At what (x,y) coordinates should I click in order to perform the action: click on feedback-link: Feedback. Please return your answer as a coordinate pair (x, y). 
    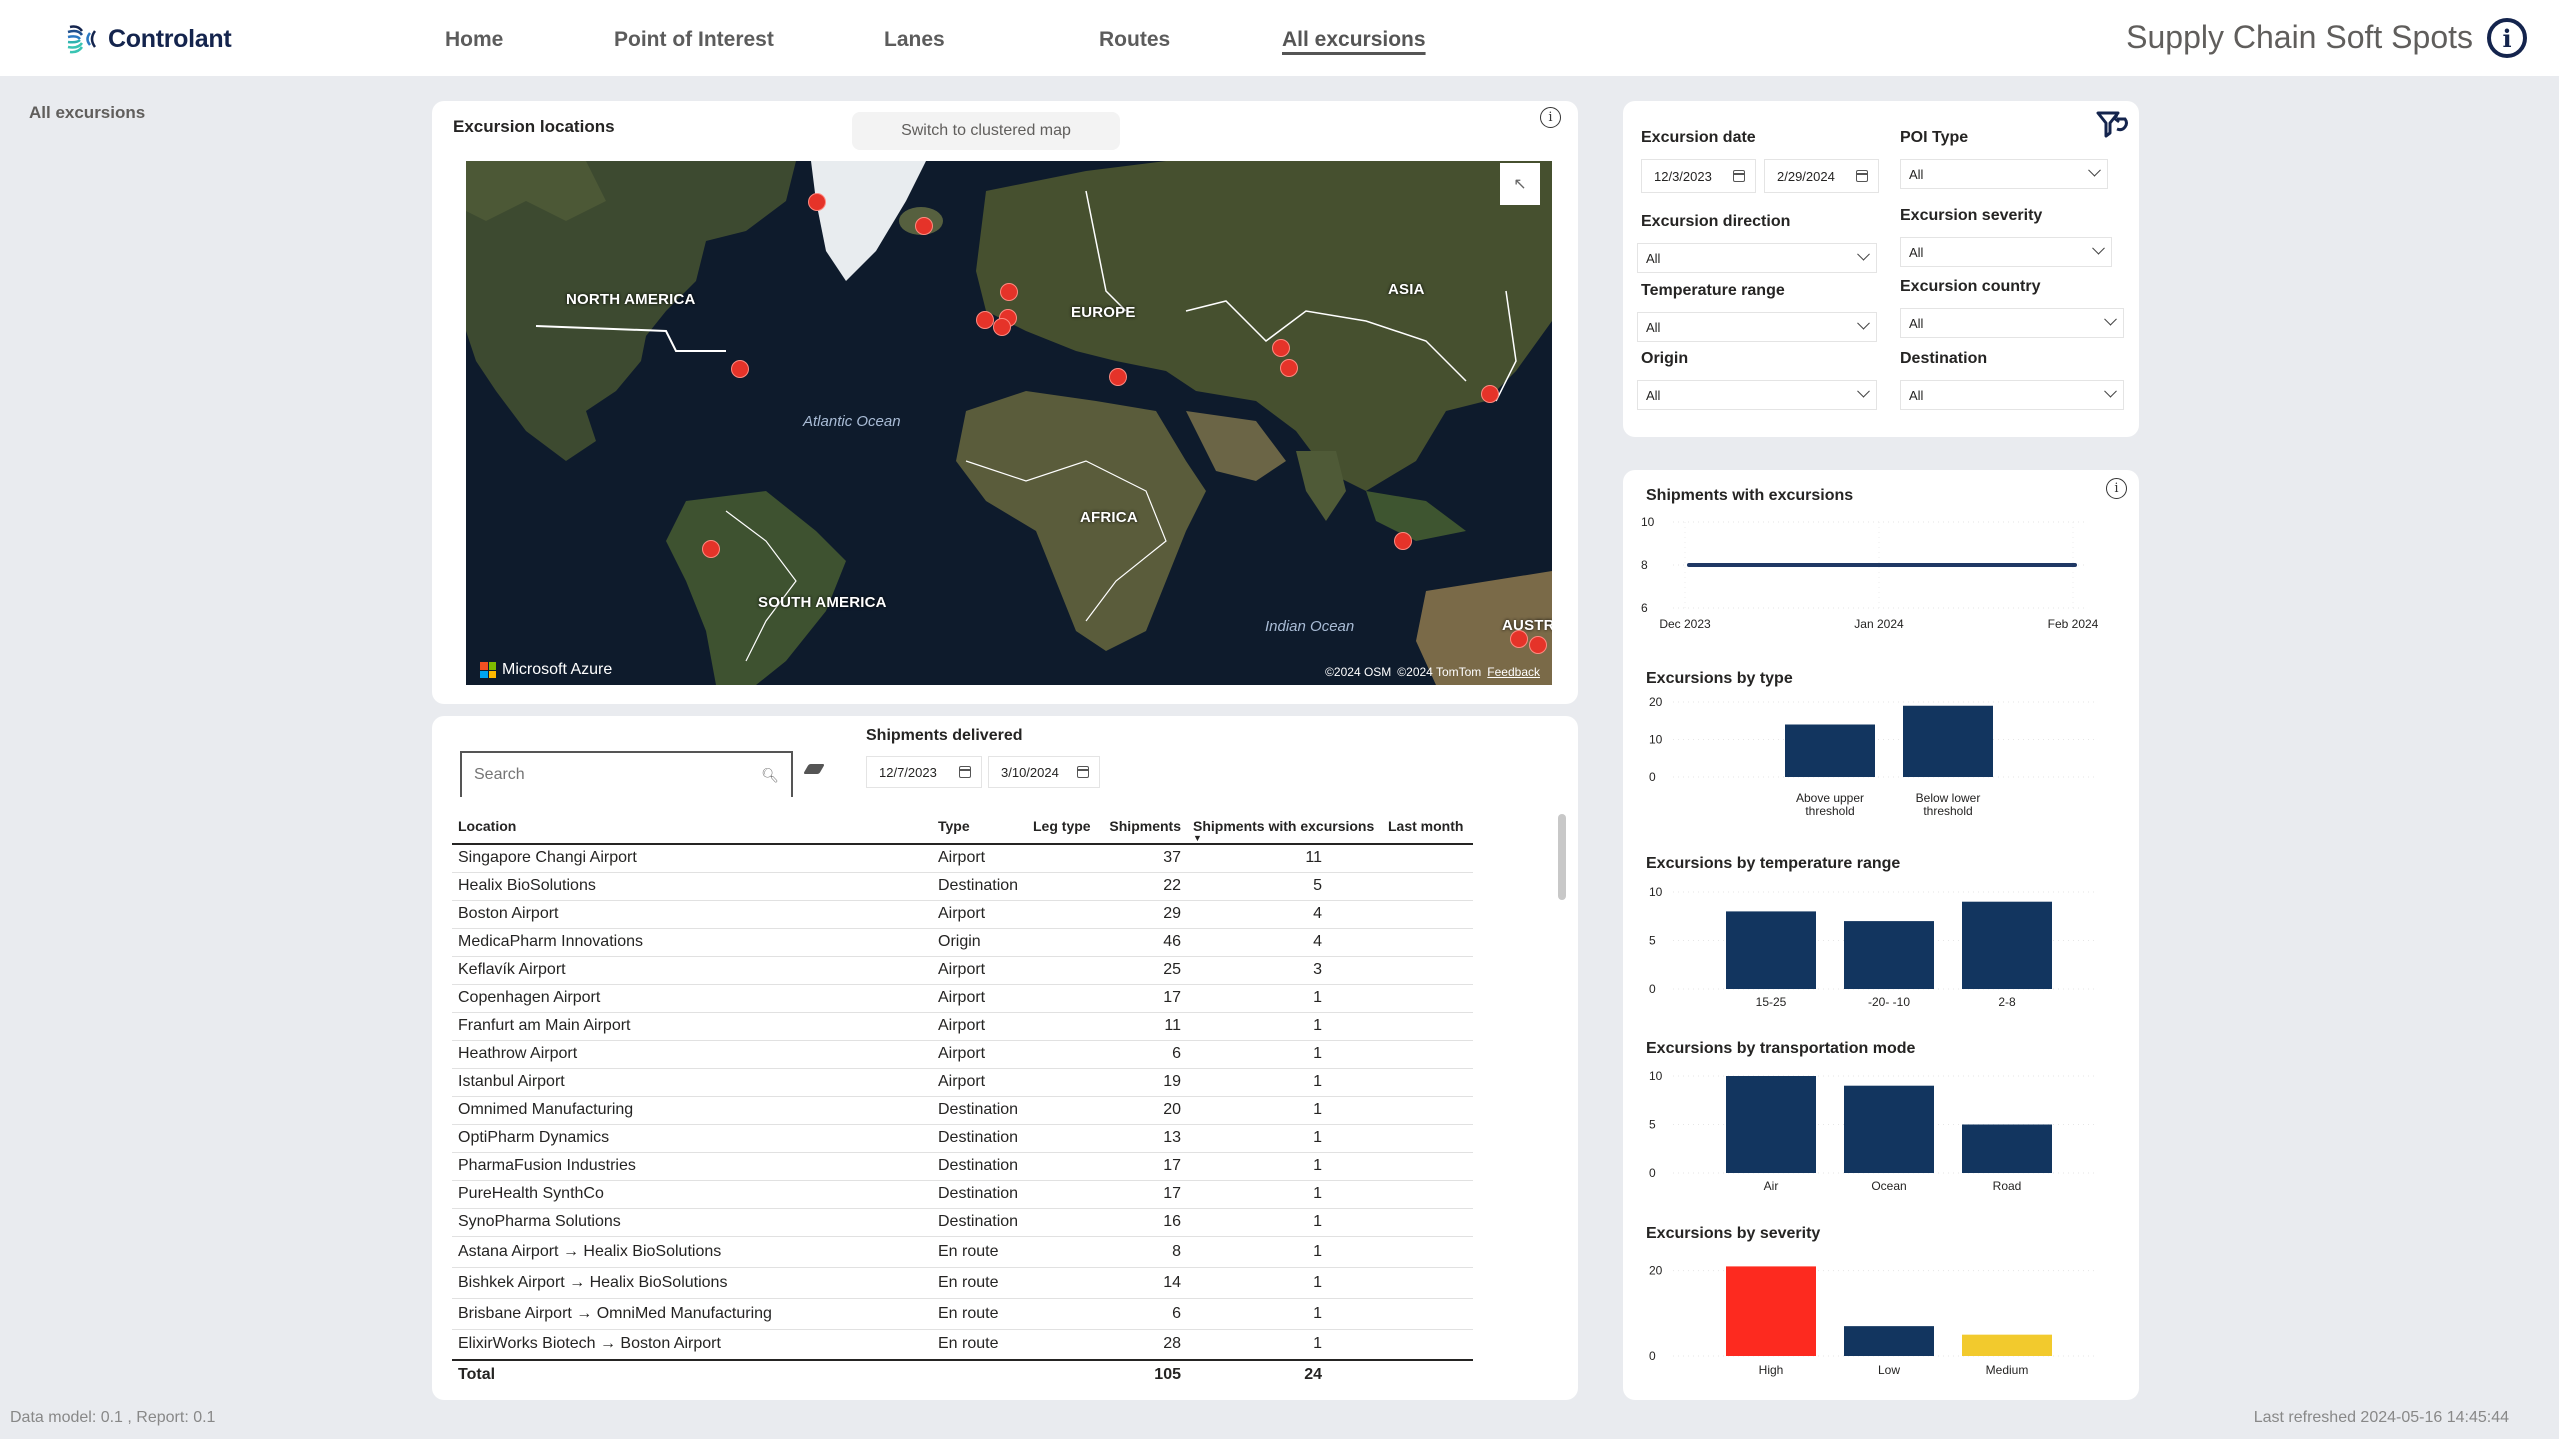
    Looking at the image, I should click on (1513, 672).